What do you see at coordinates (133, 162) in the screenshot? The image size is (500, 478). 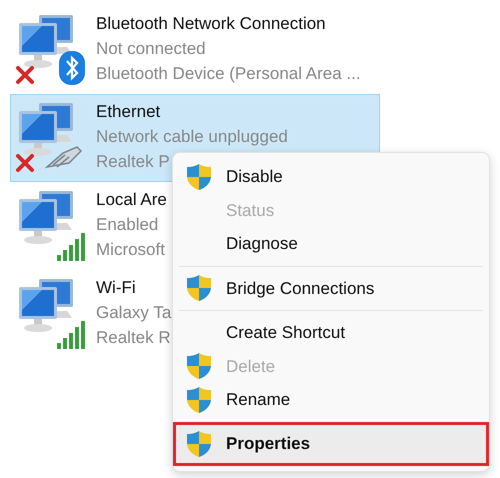 I see `device-name: Realtek P` at bounding box center [133, 162].